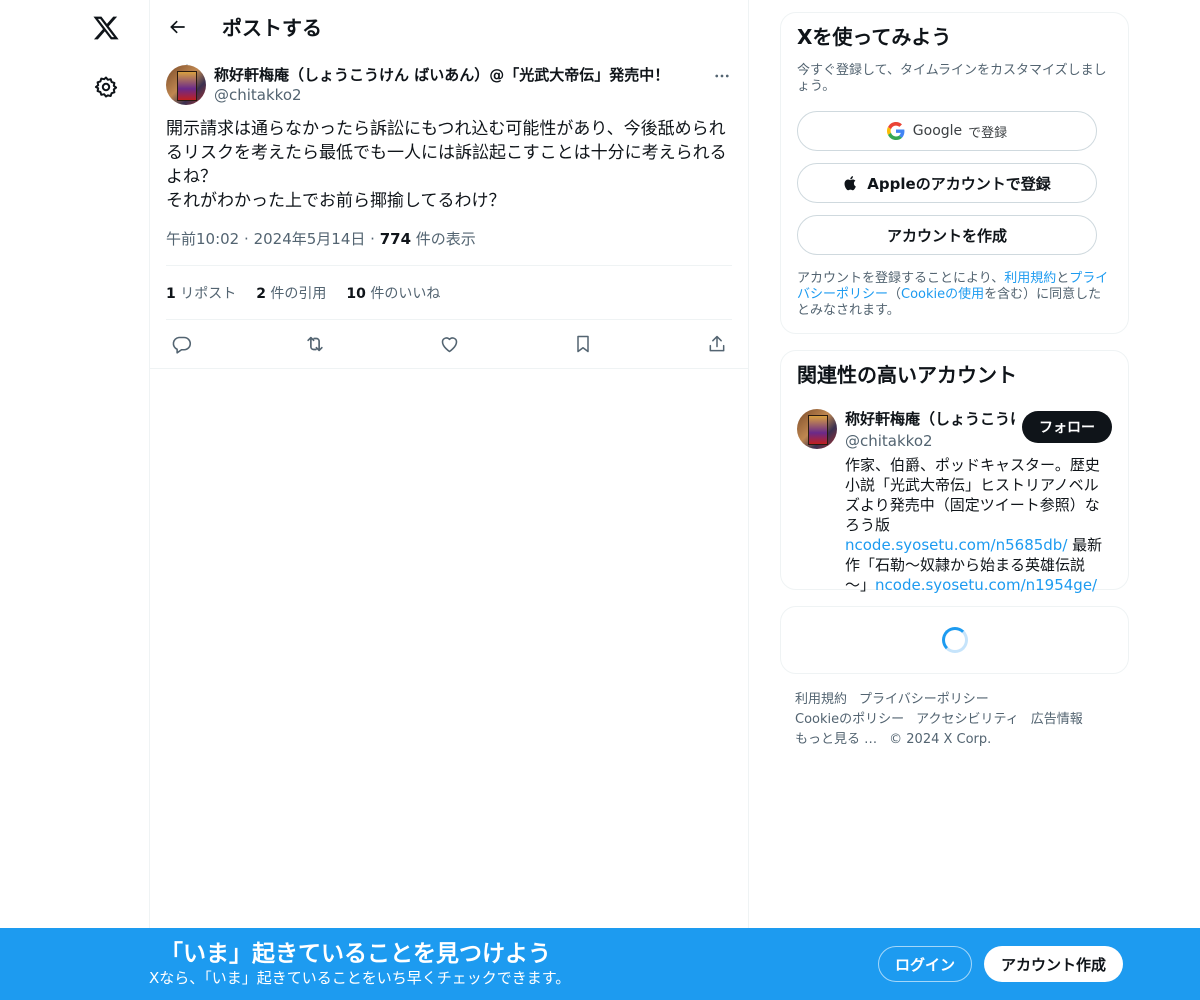 This screenshot has height=1000, width=1200. Describe the element at coordinates (849, 719) in the screenshot. I see `footer-link: Cookieのポリシー` at that location.